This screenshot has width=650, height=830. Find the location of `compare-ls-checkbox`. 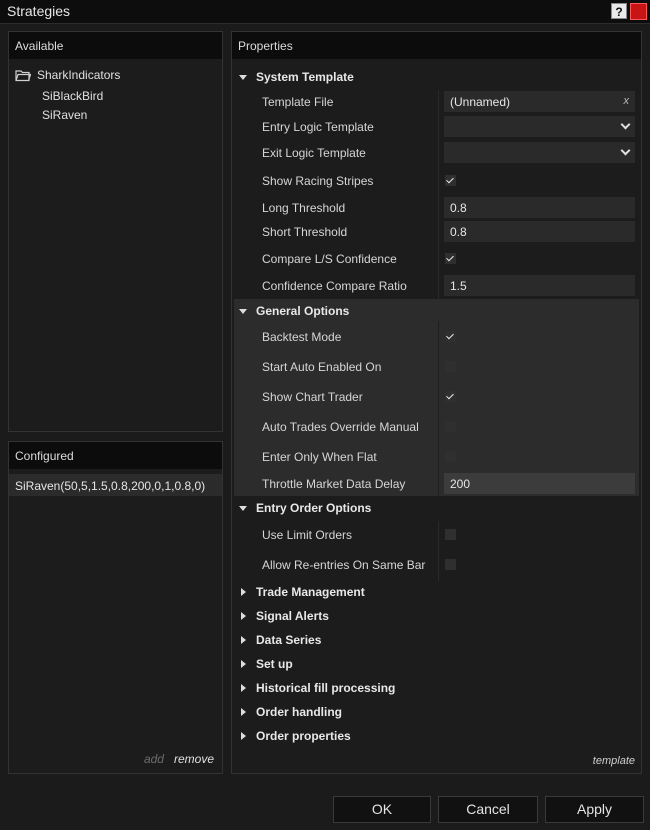

compare-ls-checkbox is located at coordinates (450, 258).